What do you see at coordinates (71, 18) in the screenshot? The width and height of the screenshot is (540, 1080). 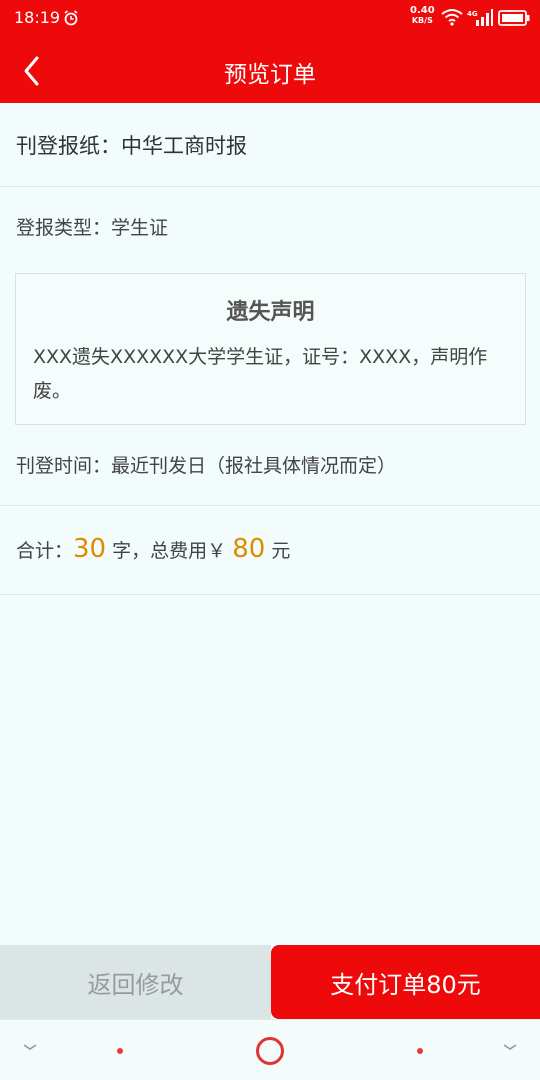 I see `alarm-icon` at bounding box center [71, 18].